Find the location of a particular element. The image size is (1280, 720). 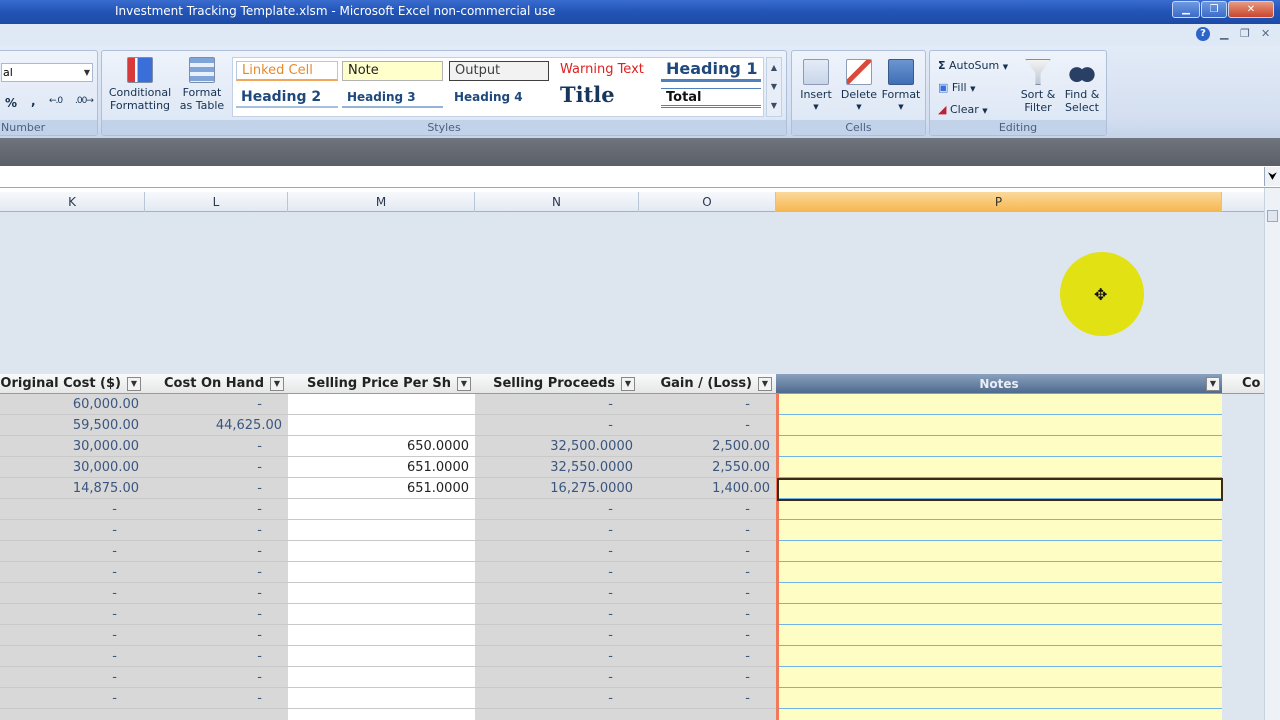

column-header-m: M is located at coordinates (381, 202).